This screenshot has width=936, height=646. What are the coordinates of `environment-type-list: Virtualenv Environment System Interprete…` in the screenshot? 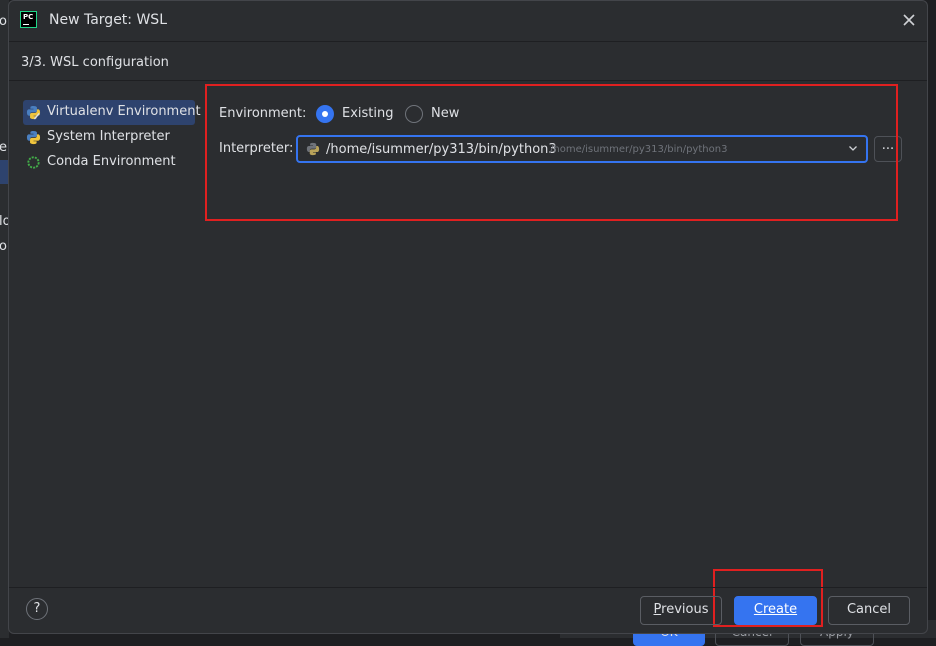 It's located at (112, 137).